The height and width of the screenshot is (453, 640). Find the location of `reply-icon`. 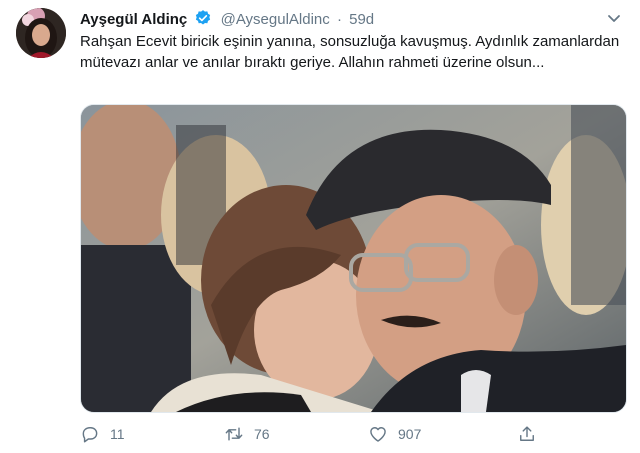

reply-icon is located at coordinates (90, 435).